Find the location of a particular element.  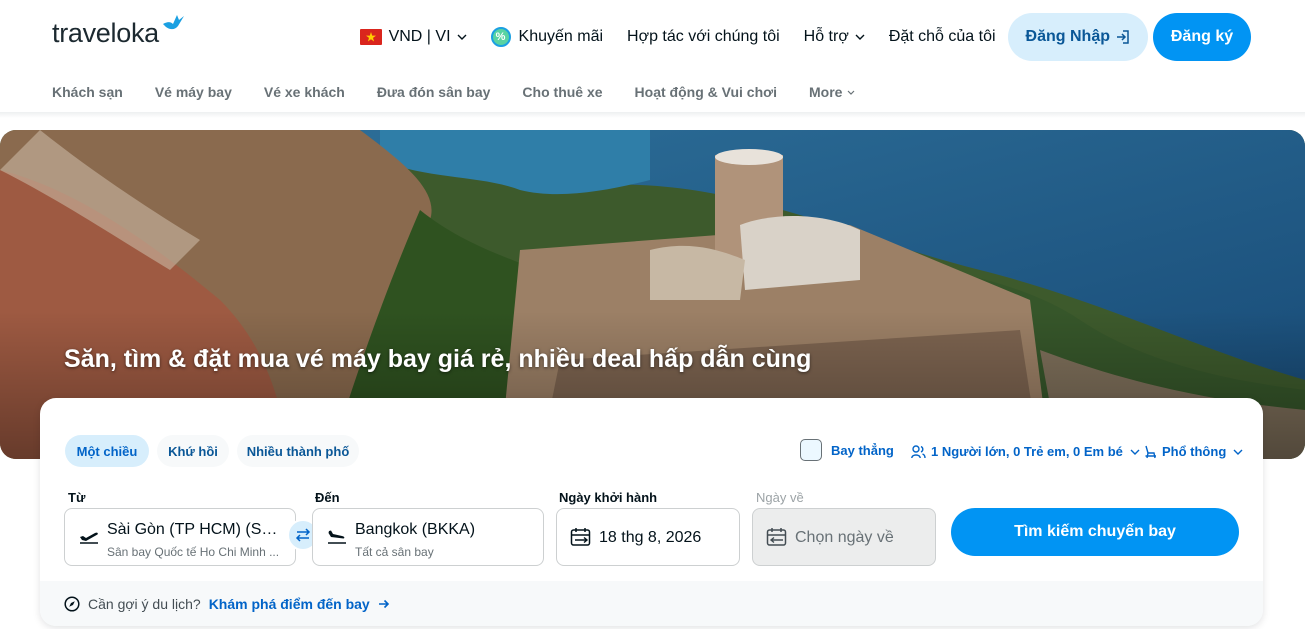

passenger-label: 1 Người lớn, 0 Trẻ em, 0 Em bé is located at coordinates (1027, 451).